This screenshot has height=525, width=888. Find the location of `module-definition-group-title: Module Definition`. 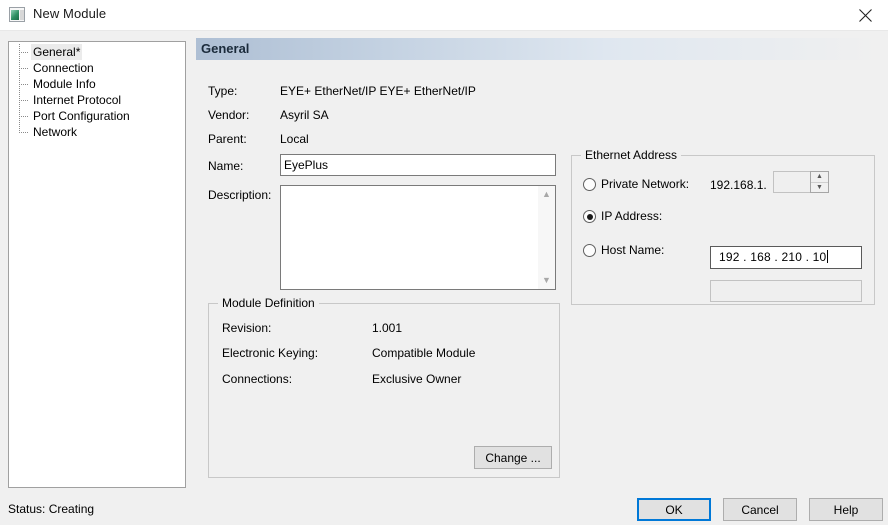

module-definition-group-title: Module Definition is located at coordinates (268, 303).